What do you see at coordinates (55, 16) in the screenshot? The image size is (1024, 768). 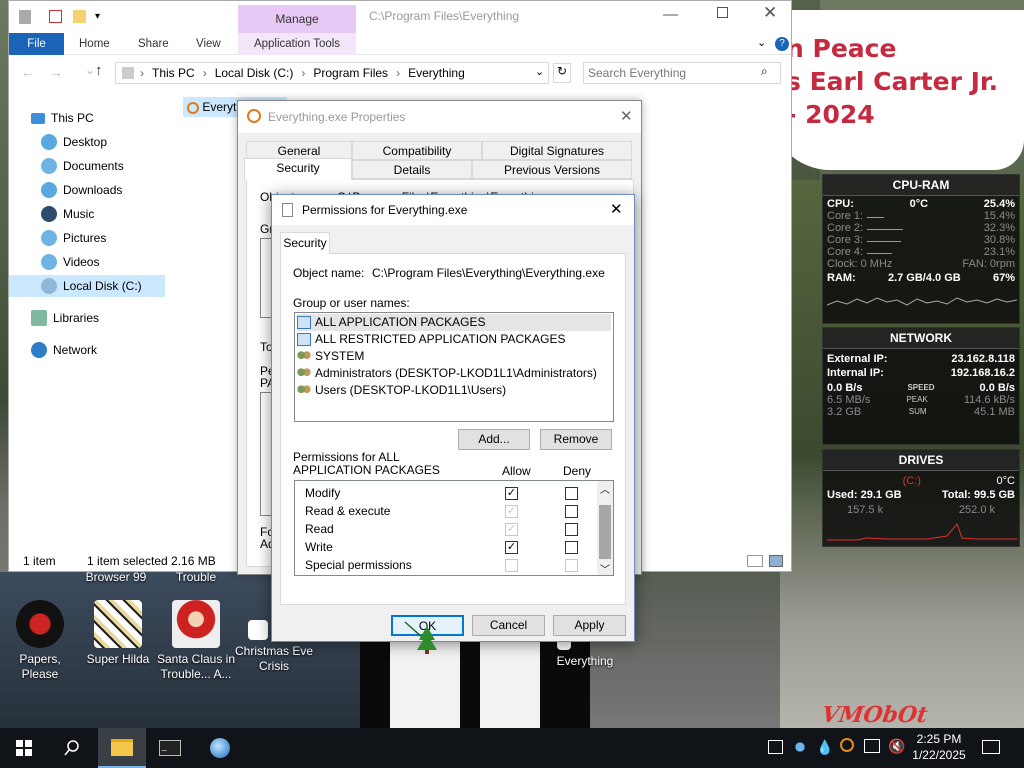 I see `properties-icon` at bounding box center [55, 16].